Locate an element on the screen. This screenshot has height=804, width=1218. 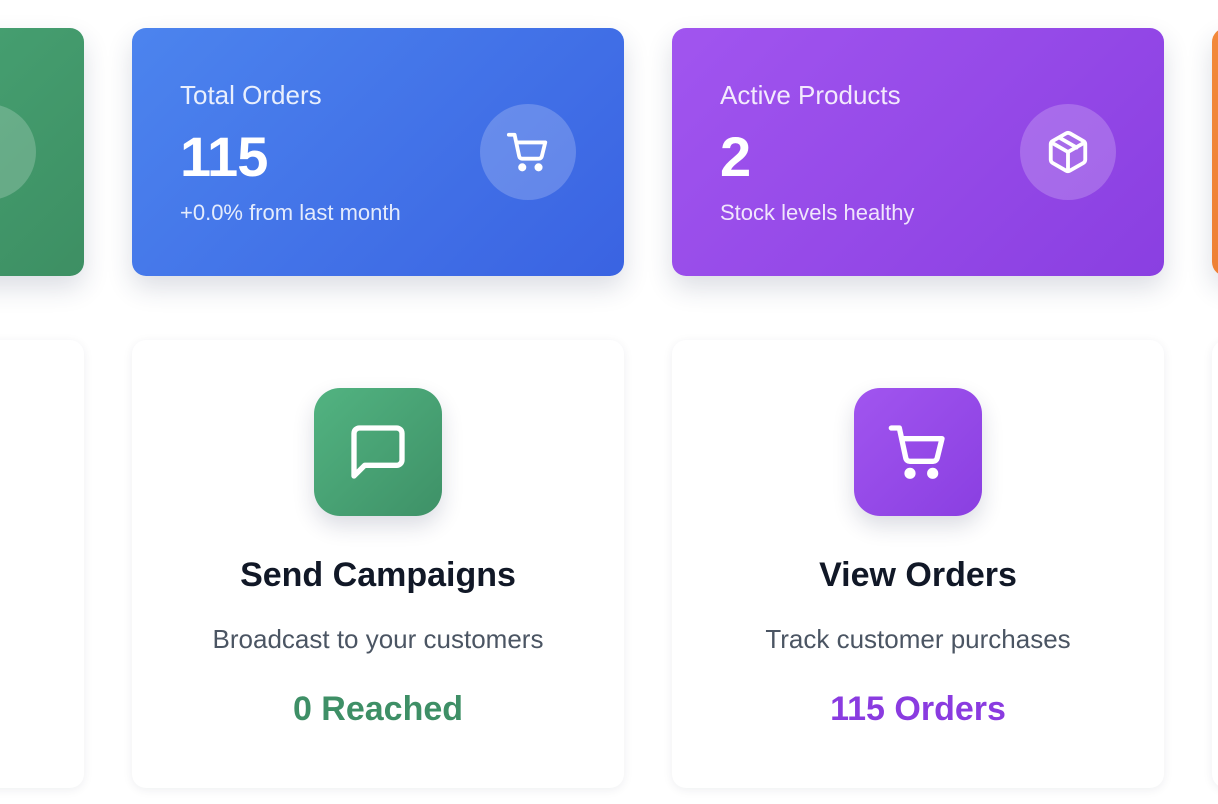
message-icon is located at coordinates (378, 452).